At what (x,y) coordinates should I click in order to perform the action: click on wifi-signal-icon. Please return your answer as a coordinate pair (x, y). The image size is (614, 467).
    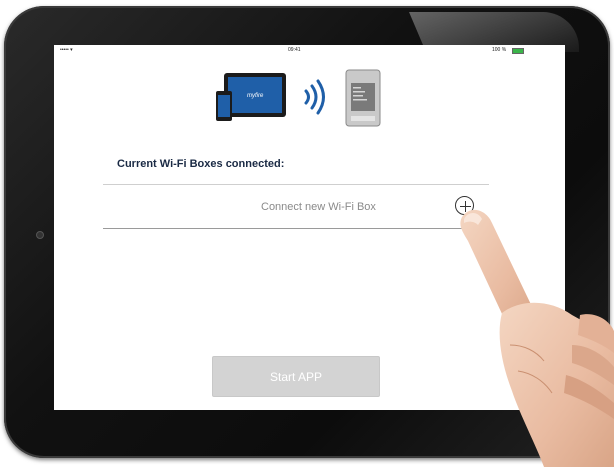
    Looking at the image, I should click on (314, 97).